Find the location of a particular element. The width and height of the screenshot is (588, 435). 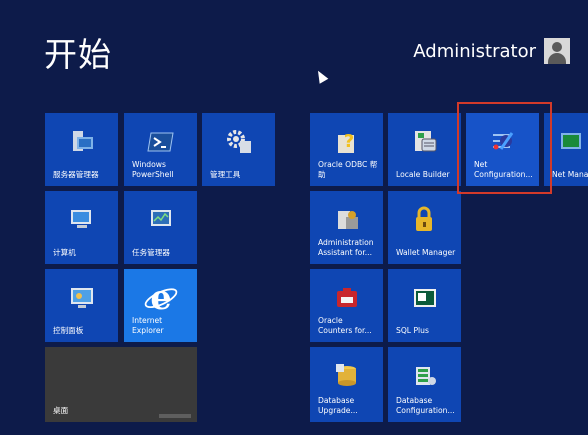

tile-locale-builder: Locale Builder is located at coordinates (424, 149).